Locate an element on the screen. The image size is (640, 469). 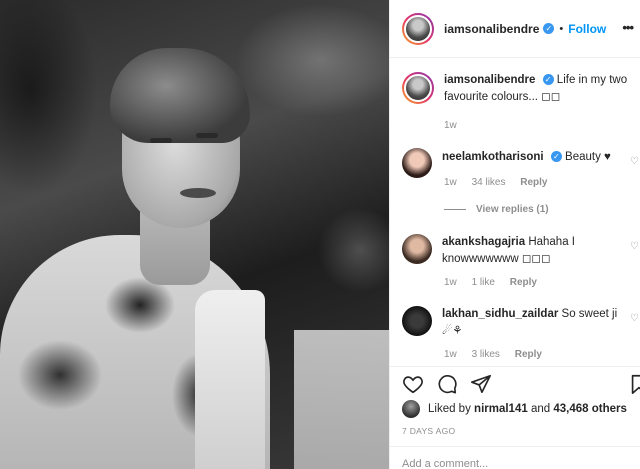
likes-count: 43,468 others is located at coordinates (590, 409).